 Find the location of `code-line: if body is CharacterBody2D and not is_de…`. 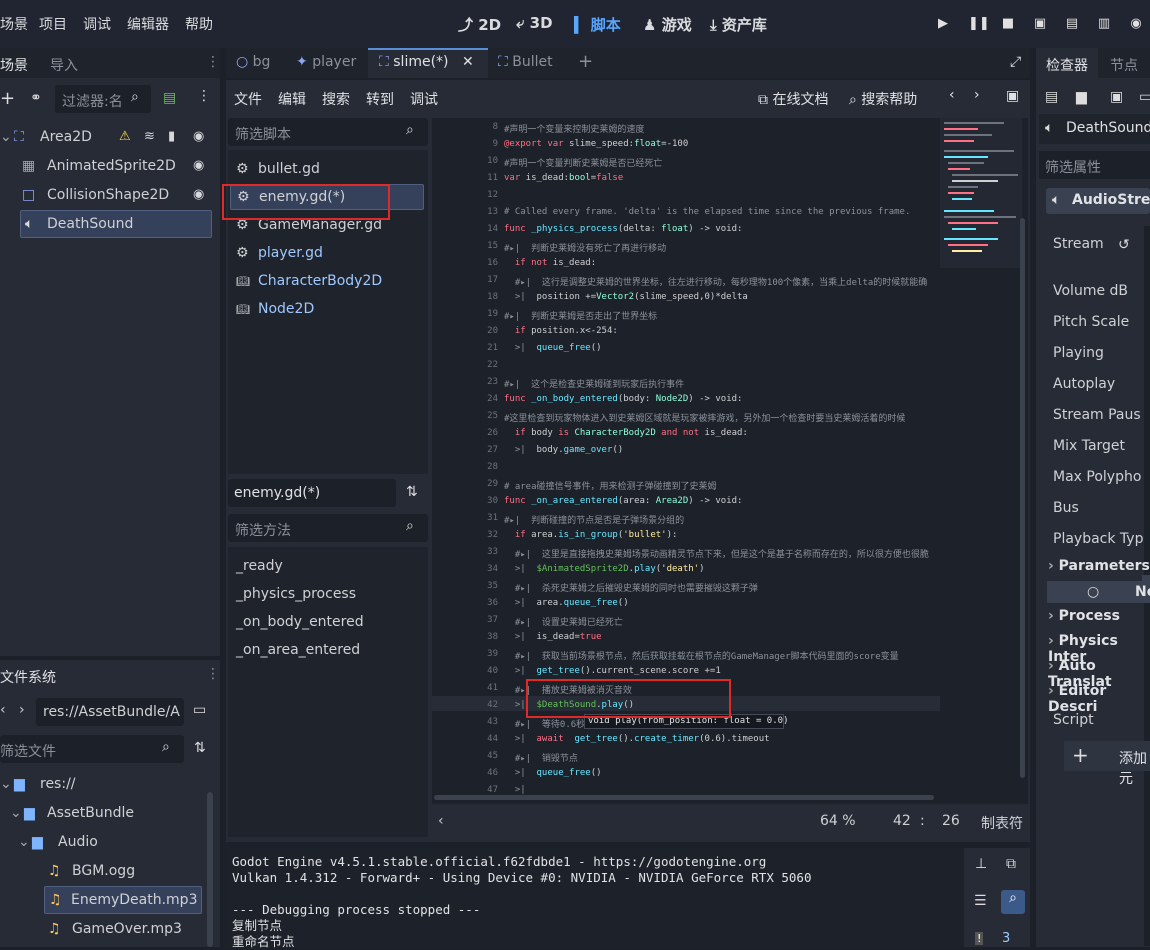

code-line: if body is CharacterBody2D and not is_de… is located at coordinates (626, 433).